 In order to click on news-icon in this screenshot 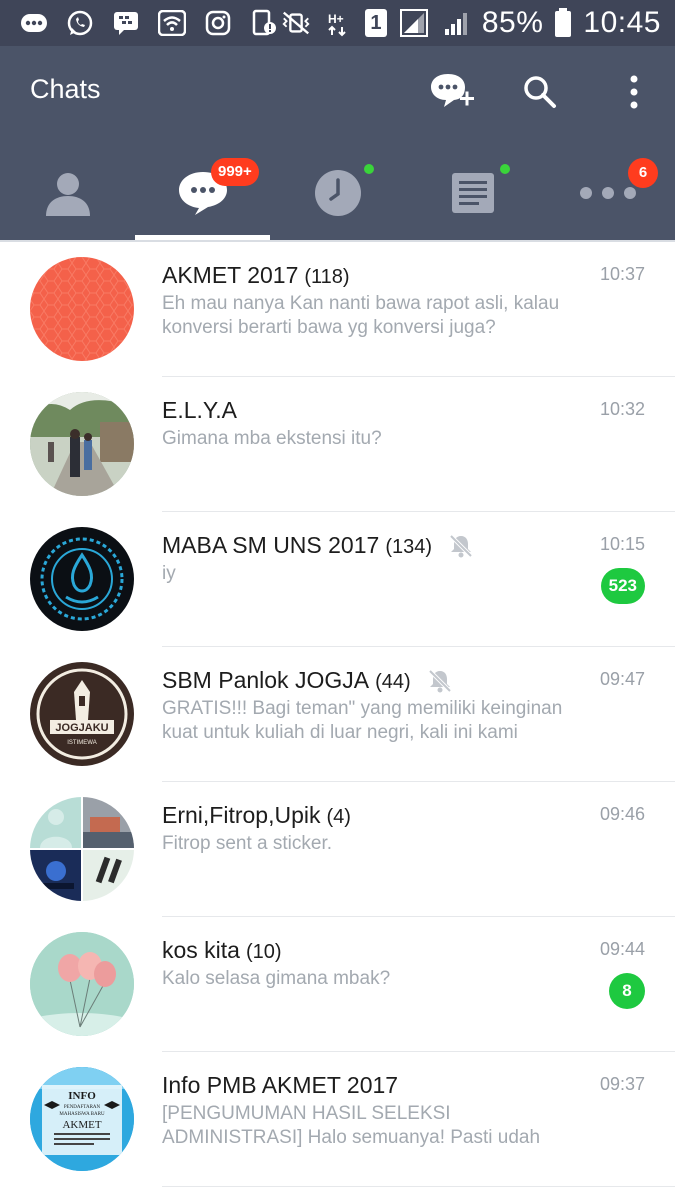, I will do `click(472, 193)`.